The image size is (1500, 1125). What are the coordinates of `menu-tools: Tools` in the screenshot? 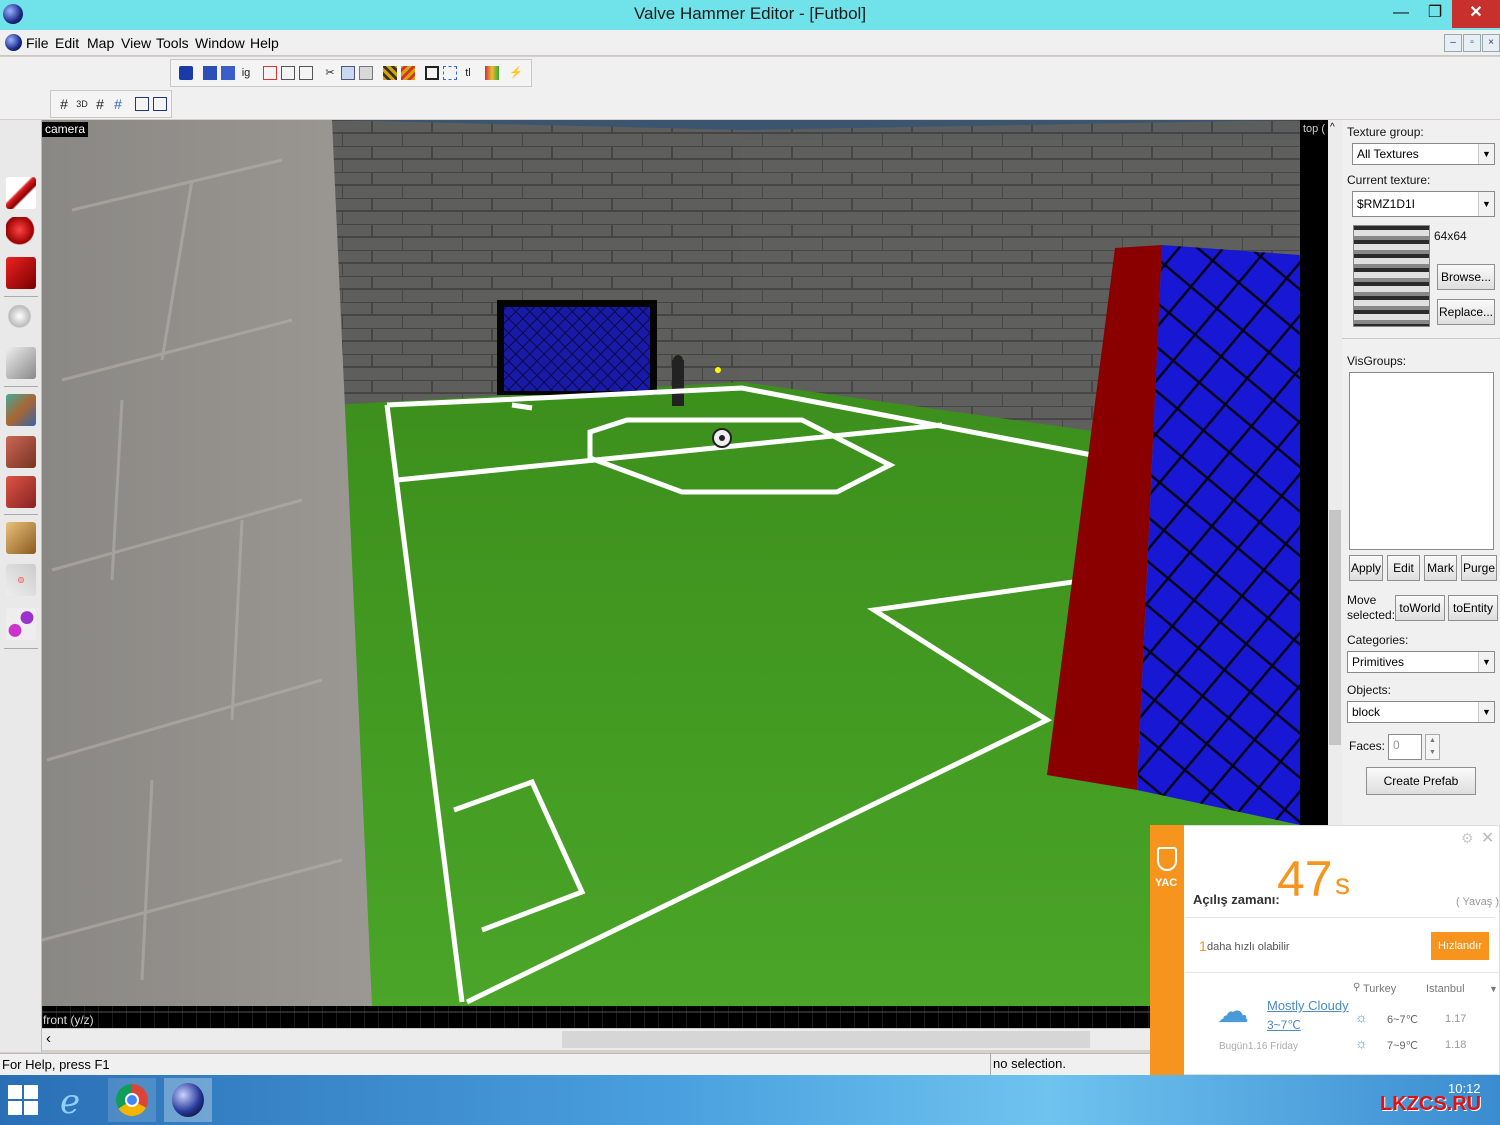 It's located at (172, 43).